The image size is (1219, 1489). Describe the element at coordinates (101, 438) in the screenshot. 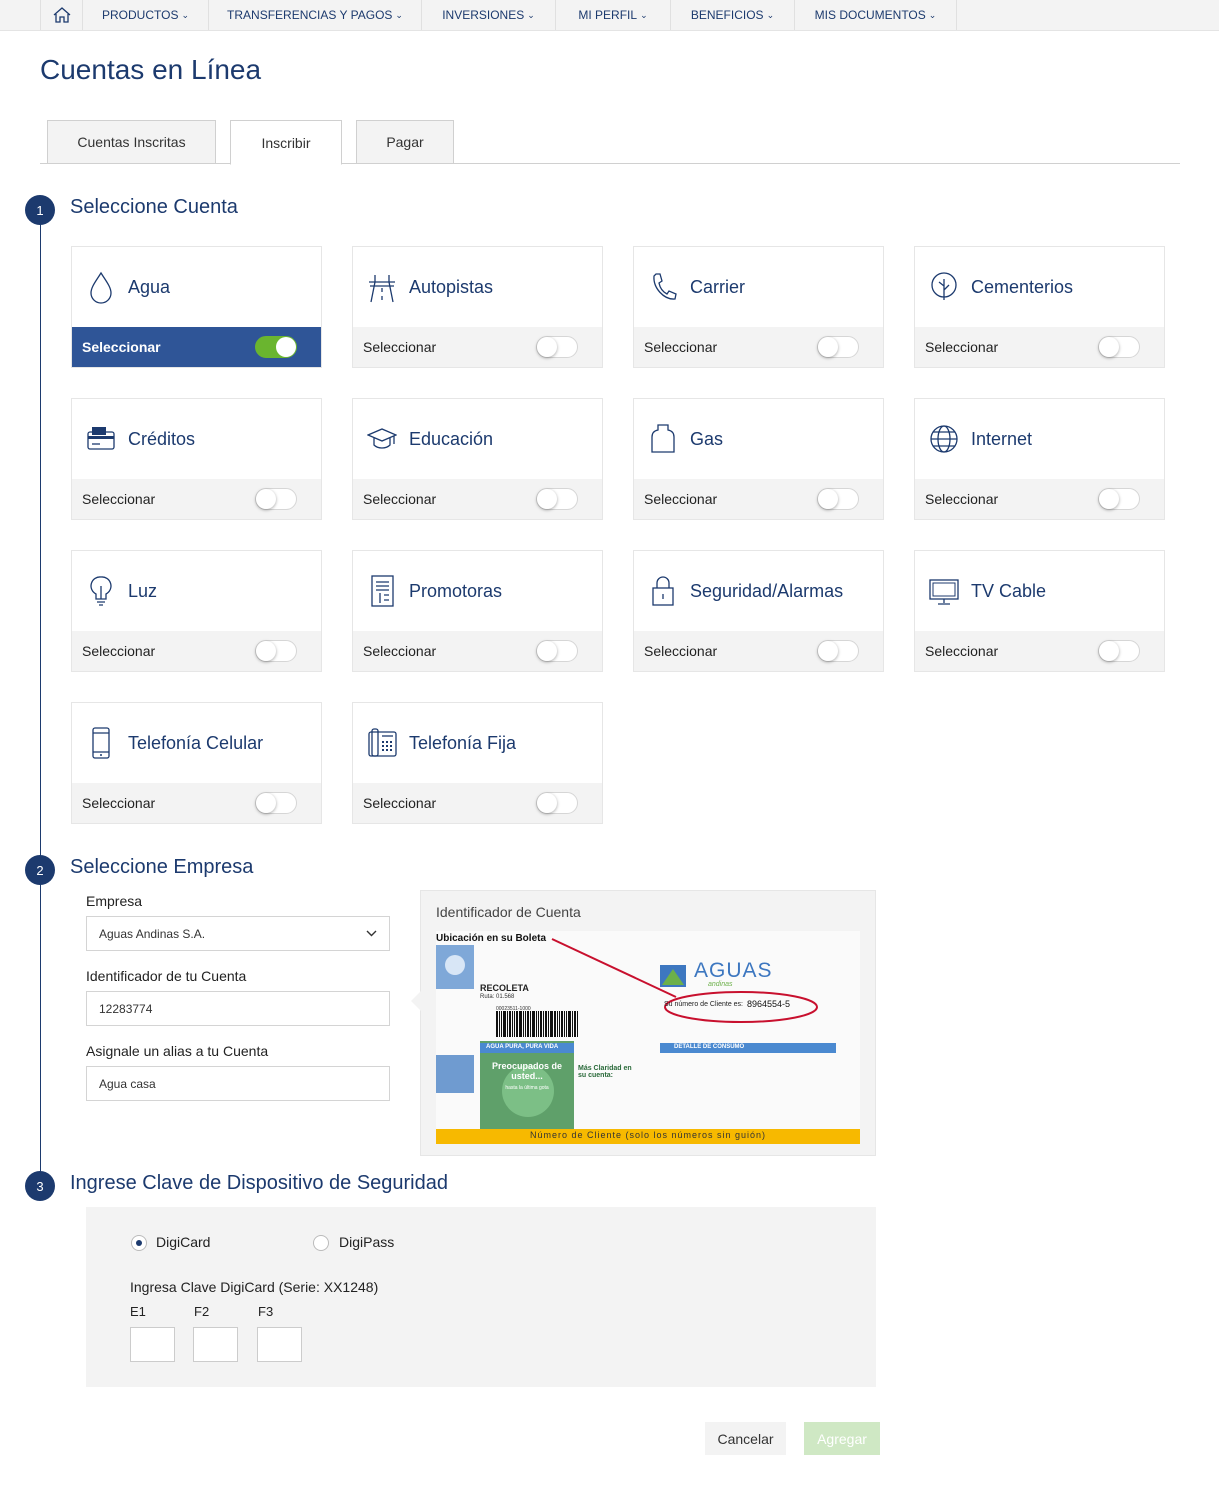

I see `credit-card-icon` at that location.